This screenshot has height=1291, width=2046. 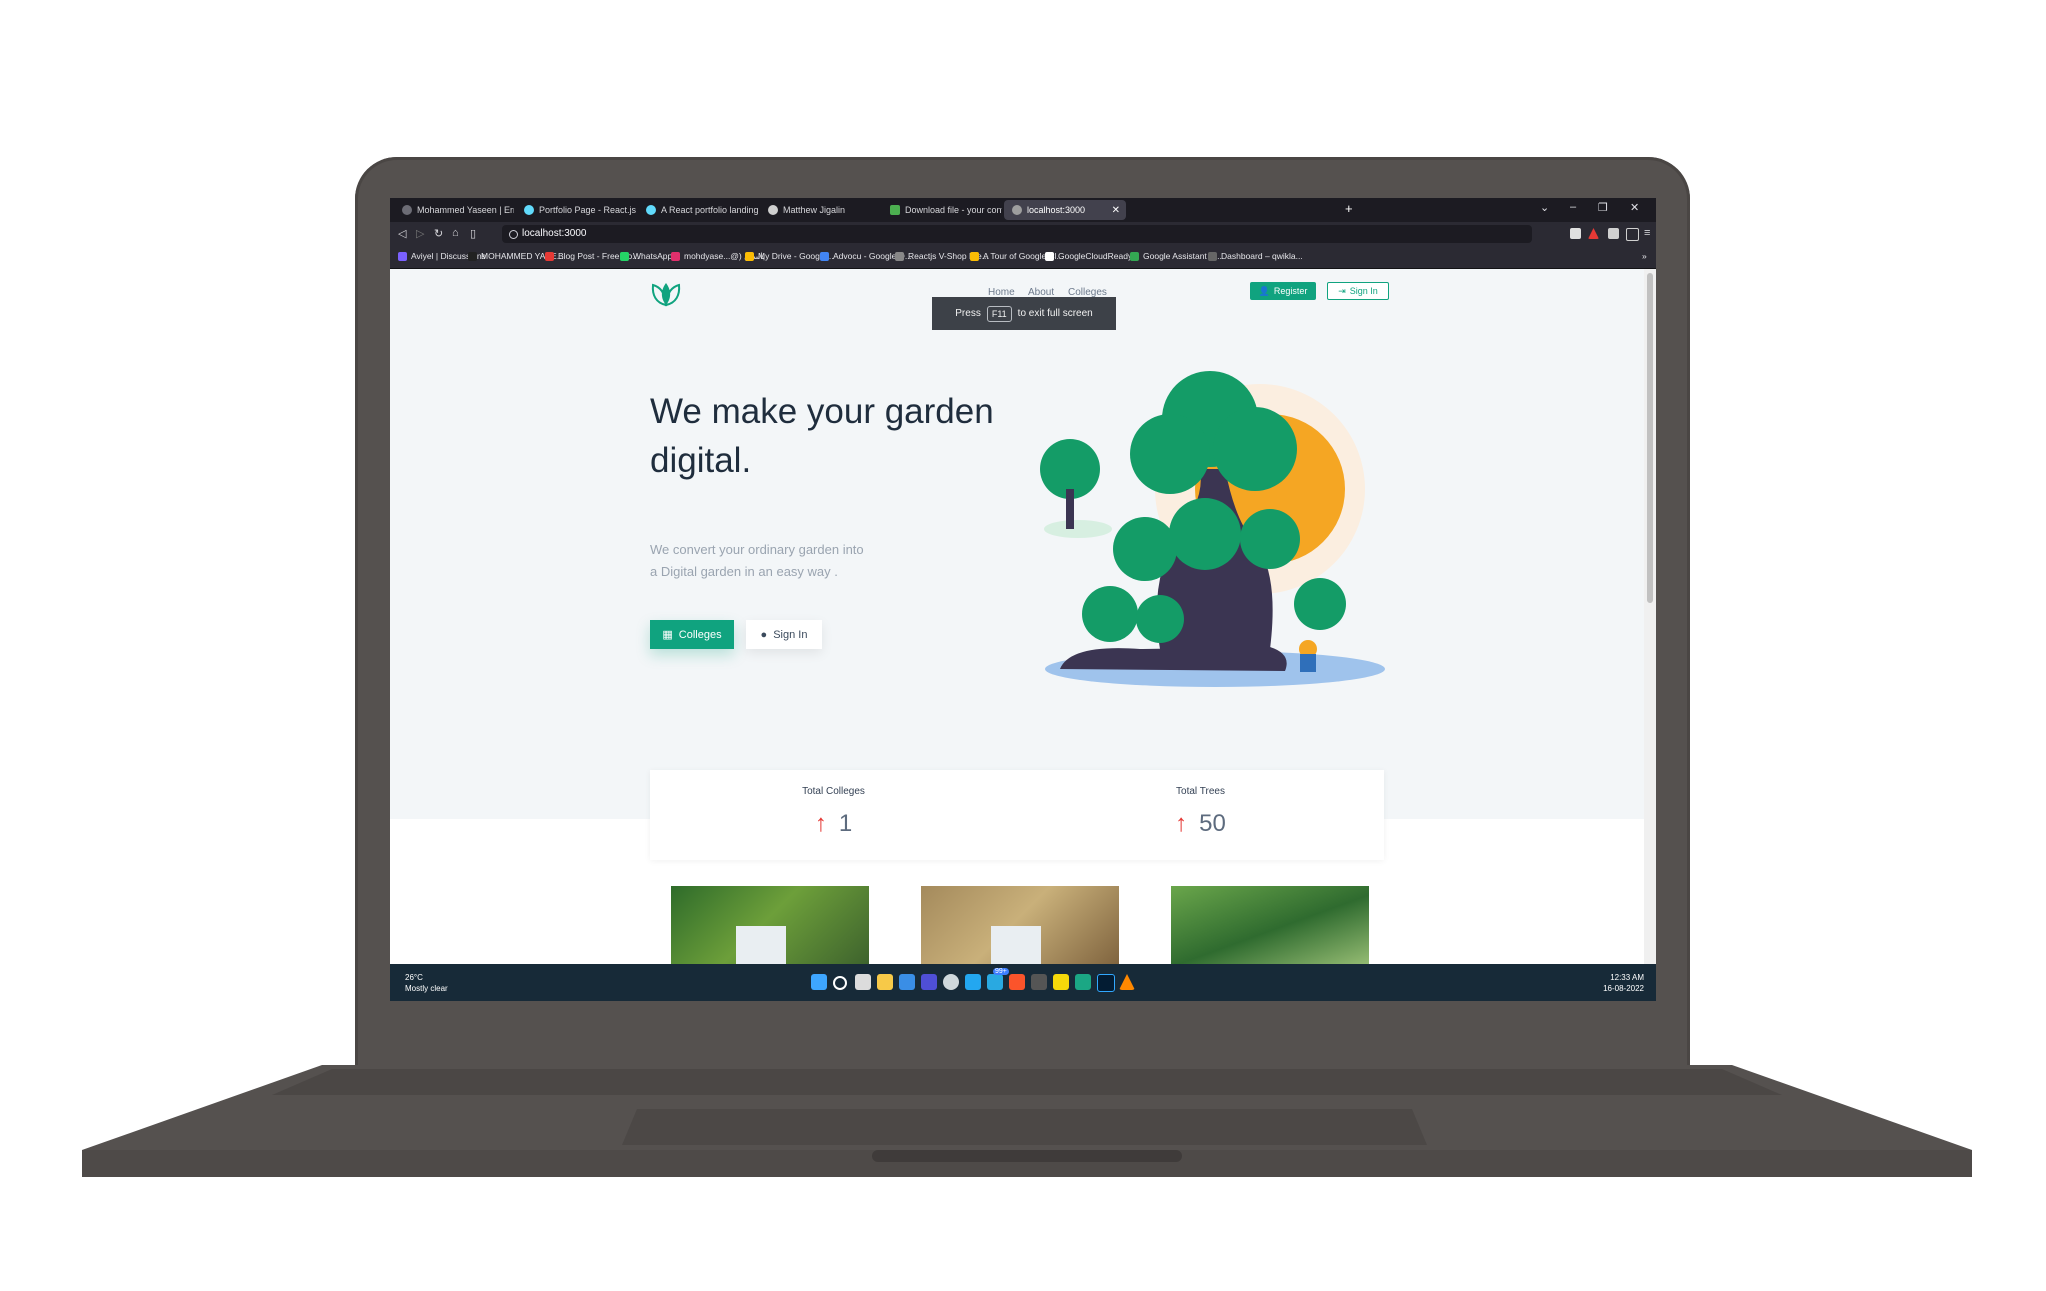 What do you see at coordinates (1650, 616) in the screenshot?
I see `scrollbar` at bounding box center [1650, 616].